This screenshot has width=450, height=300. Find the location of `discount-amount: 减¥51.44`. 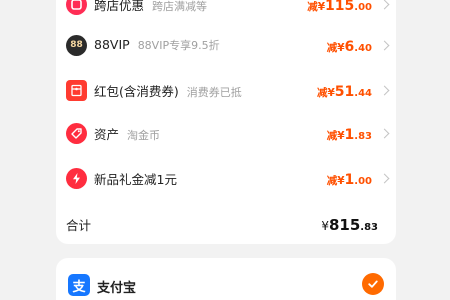

discount-amount: 减¥51.44 is located at coordinates (344, 91).